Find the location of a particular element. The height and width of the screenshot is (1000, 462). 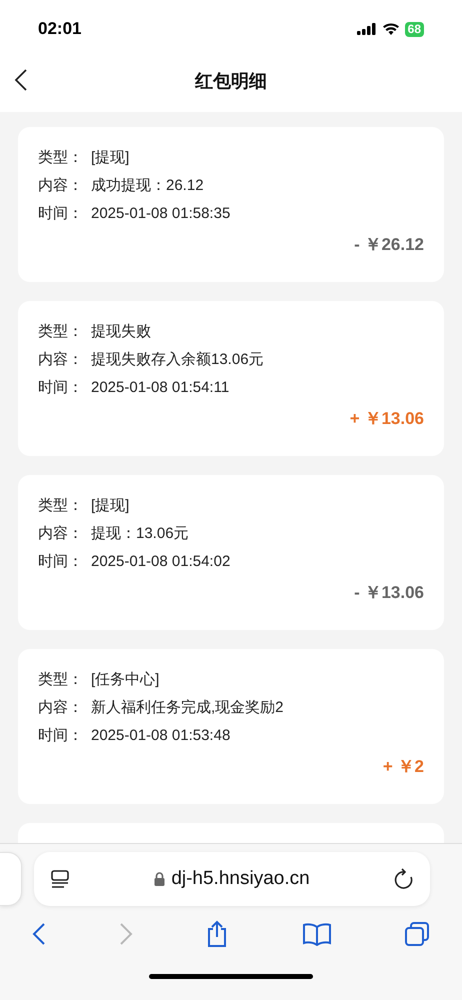

status-time: 02:01 is located at coordinates (60, 29).